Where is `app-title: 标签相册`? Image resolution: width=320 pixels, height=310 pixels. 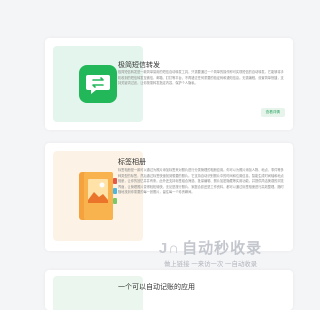 app-title: 标签相册 is located at coordinates (132, 162).